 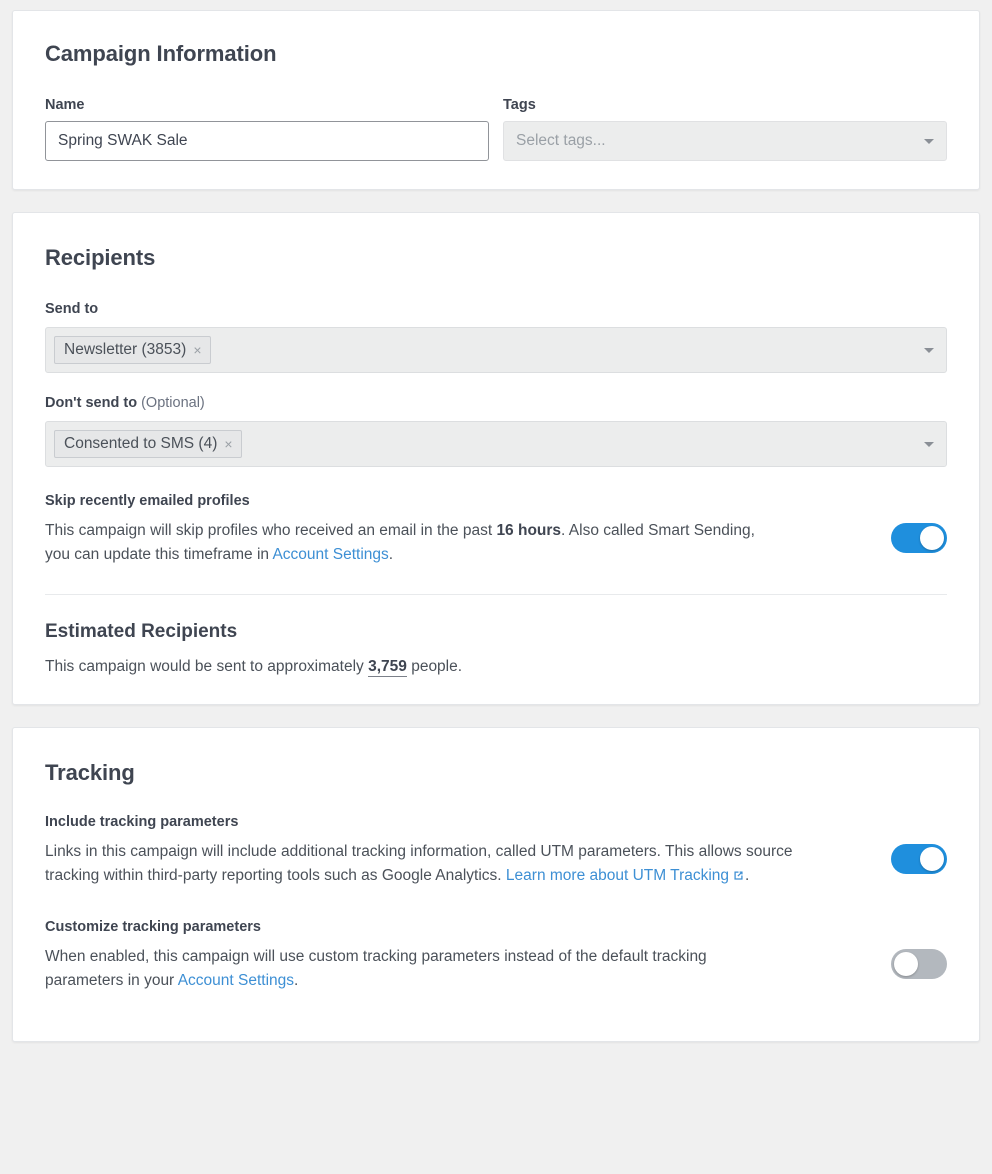 I want to click on section-divider, so click(x=496, y=595).